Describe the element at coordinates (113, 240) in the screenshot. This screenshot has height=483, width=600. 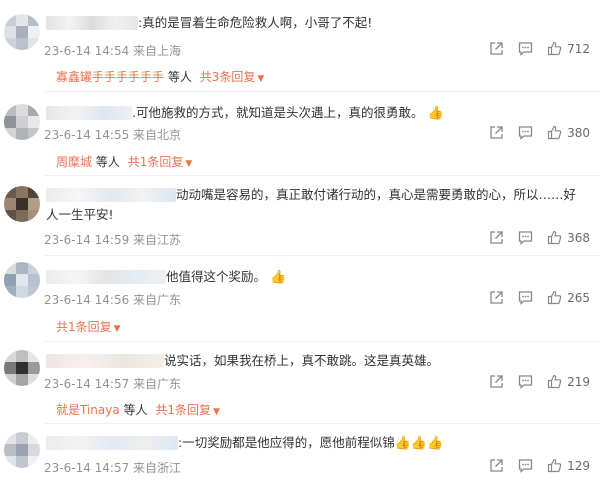
I see `comment-meta: 23-6-14 14:59 来自江苏` at that location.